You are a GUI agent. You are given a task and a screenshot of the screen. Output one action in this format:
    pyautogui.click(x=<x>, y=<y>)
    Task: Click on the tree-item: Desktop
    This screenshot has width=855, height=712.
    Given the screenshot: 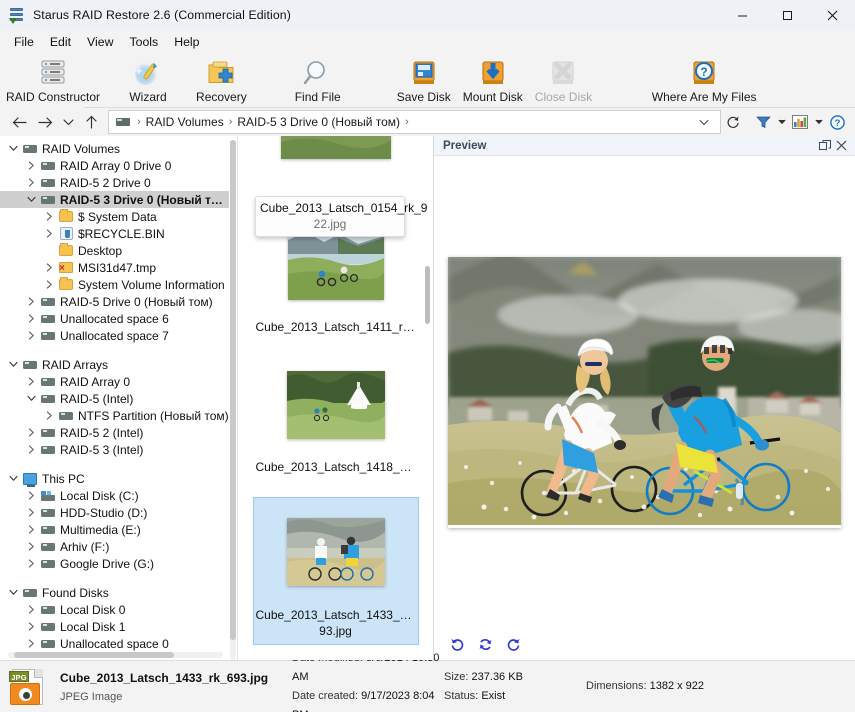 What is the action you would take?
    pyautogui.click(x=114, y=250)
    